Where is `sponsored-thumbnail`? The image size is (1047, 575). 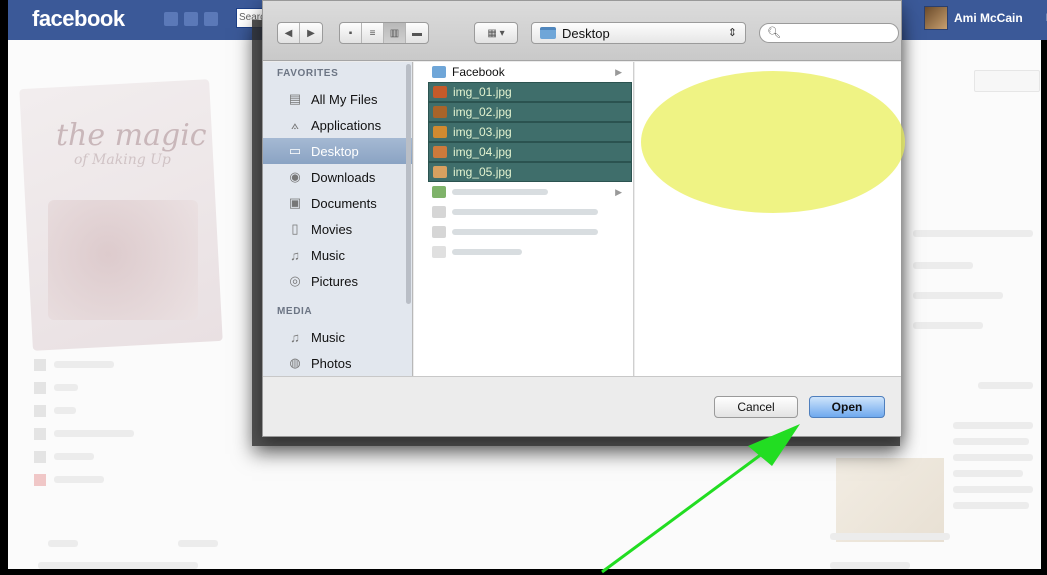
sponsored-thumbnail is located at coordinates (890, 500).